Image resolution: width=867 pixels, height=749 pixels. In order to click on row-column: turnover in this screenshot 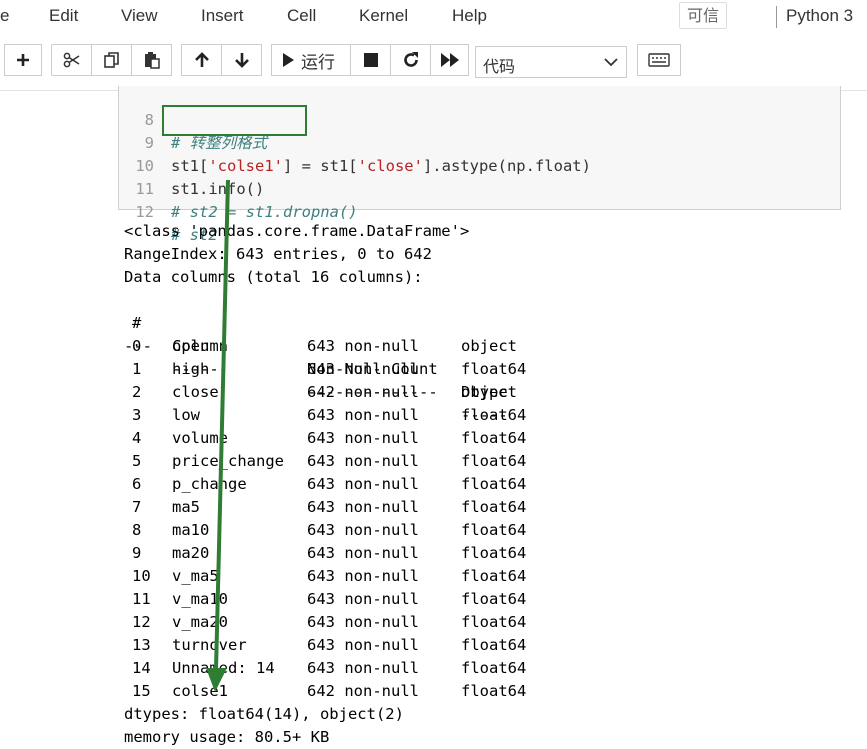, I will do `click(209, 645)`.